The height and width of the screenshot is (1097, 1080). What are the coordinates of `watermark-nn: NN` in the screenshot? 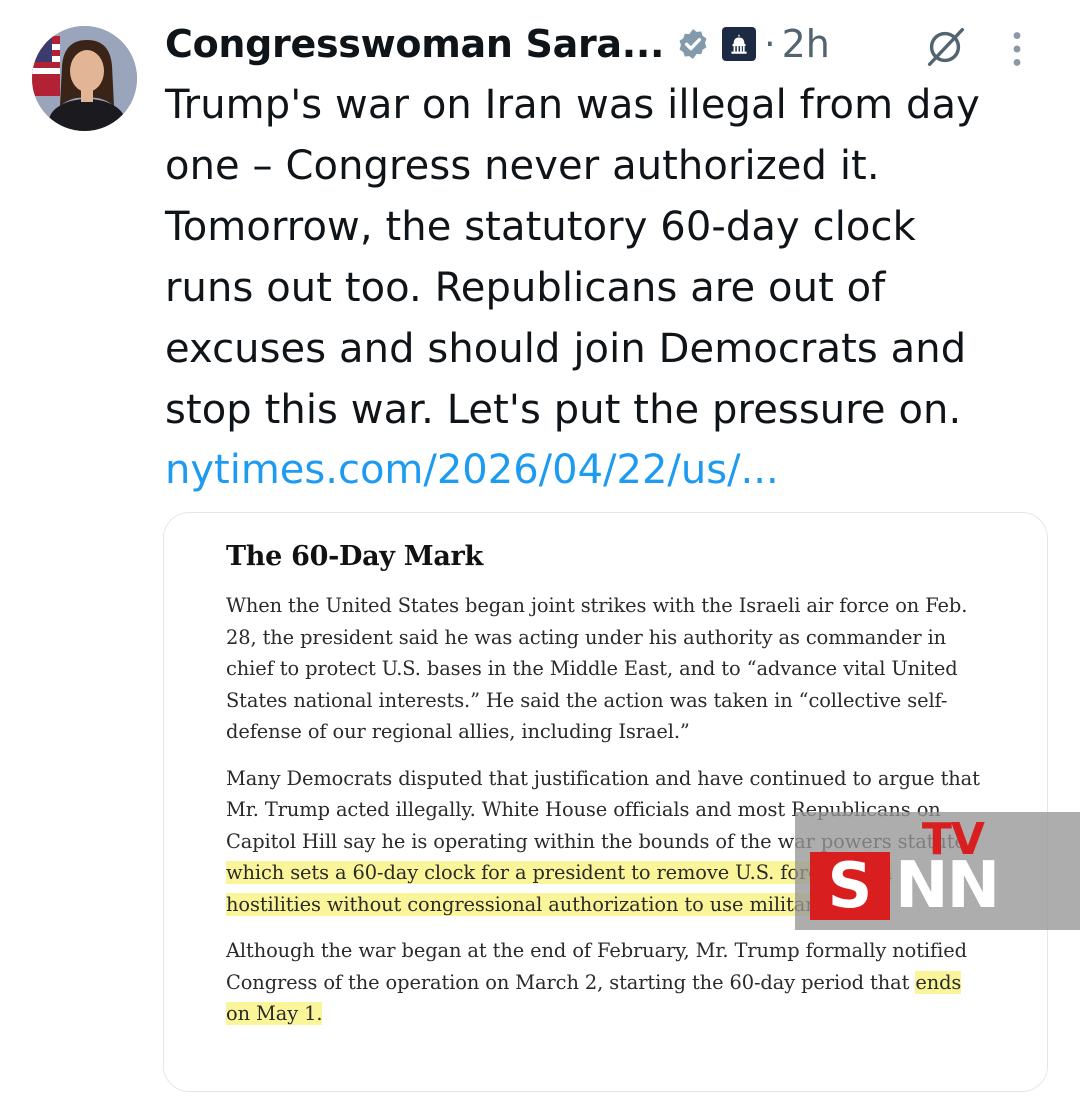 It's located at (947, 886).